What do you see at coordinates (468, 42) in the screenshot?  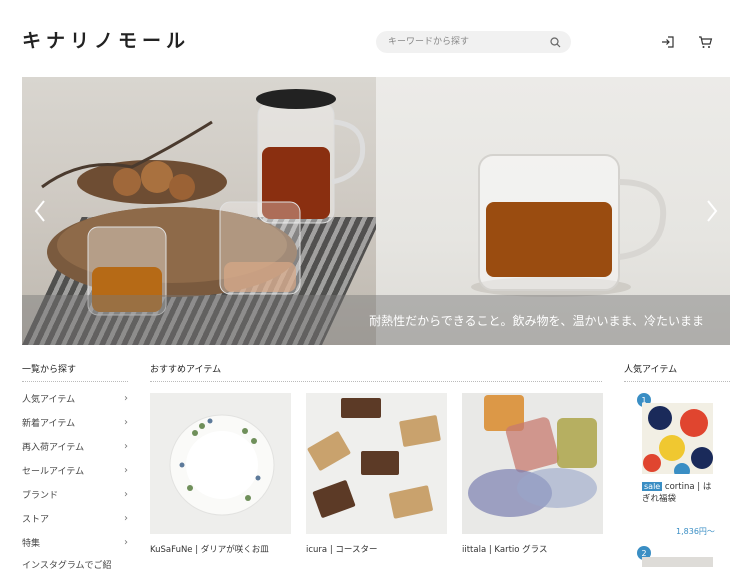 I see `search-input` at bounding box center [468, 42].